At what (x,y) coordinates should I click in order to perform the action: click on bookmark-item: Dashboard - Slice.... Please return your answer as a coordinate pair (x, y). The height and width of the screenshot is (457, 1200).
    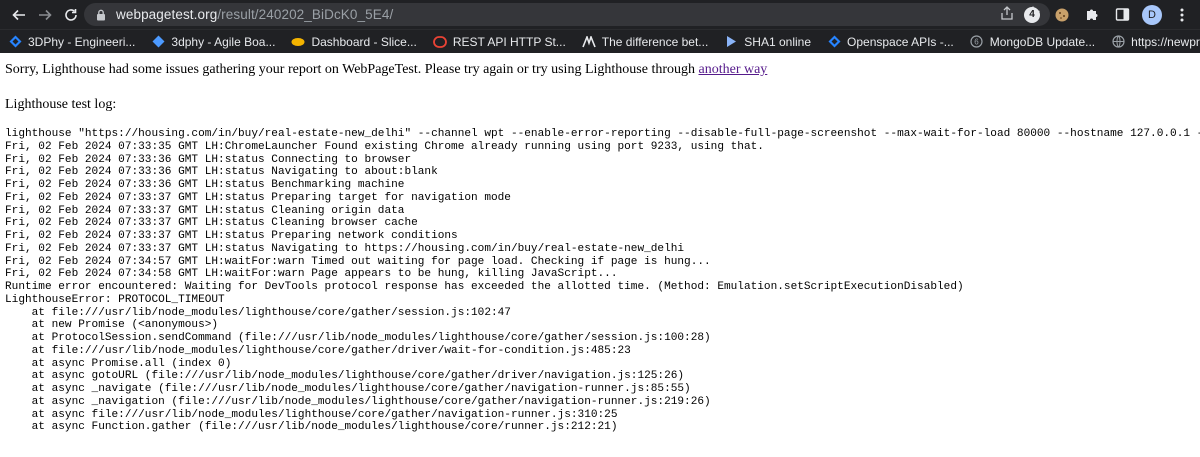
    Looking at the image, I should click on (354, 41).